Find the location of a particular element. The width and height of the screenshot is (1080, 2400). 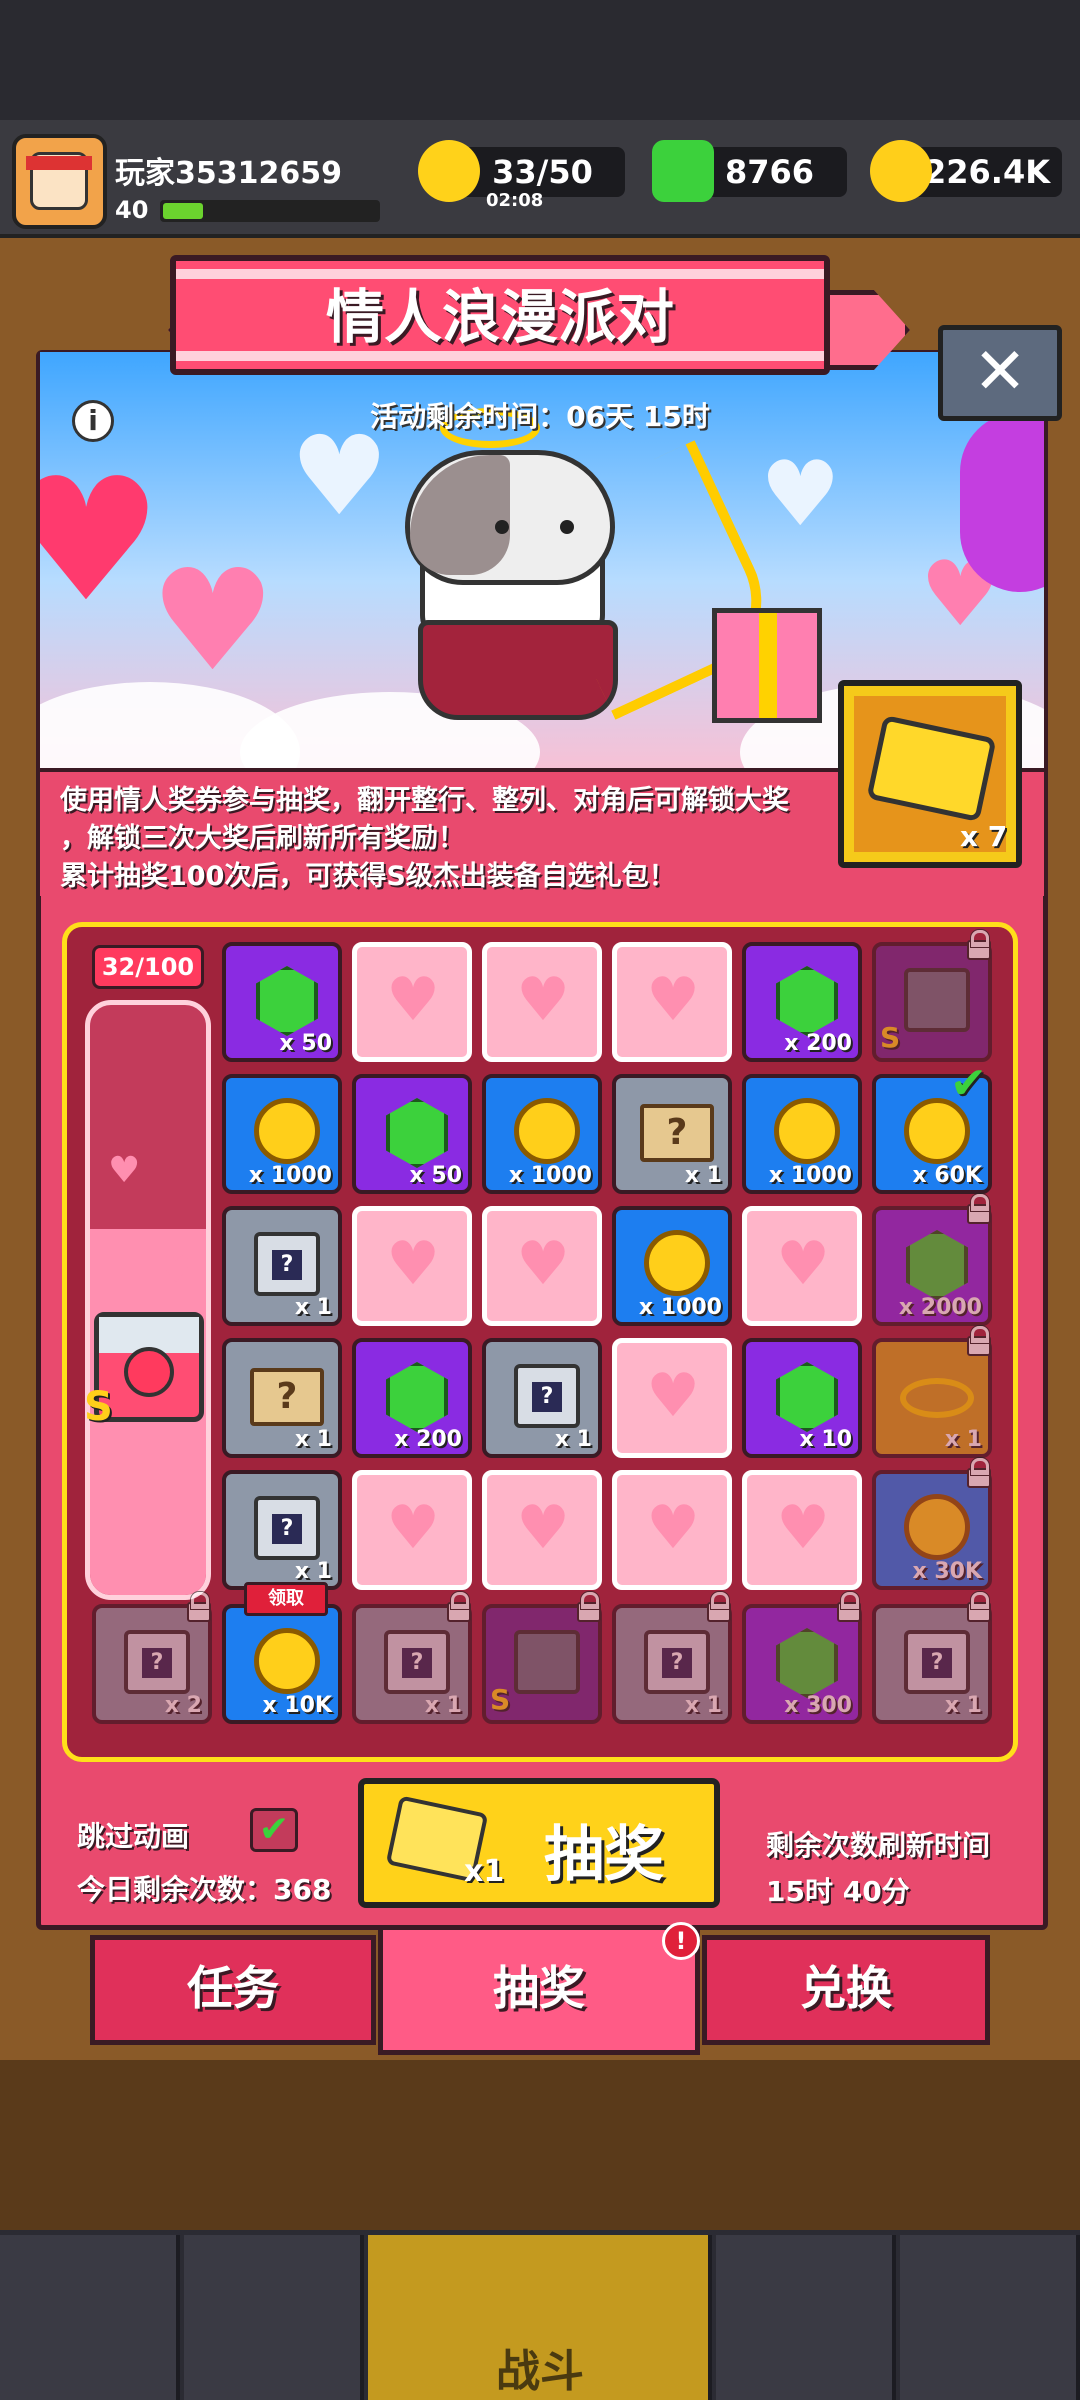

reward-quantity: x 200 is located at coordinates (818, 1043).